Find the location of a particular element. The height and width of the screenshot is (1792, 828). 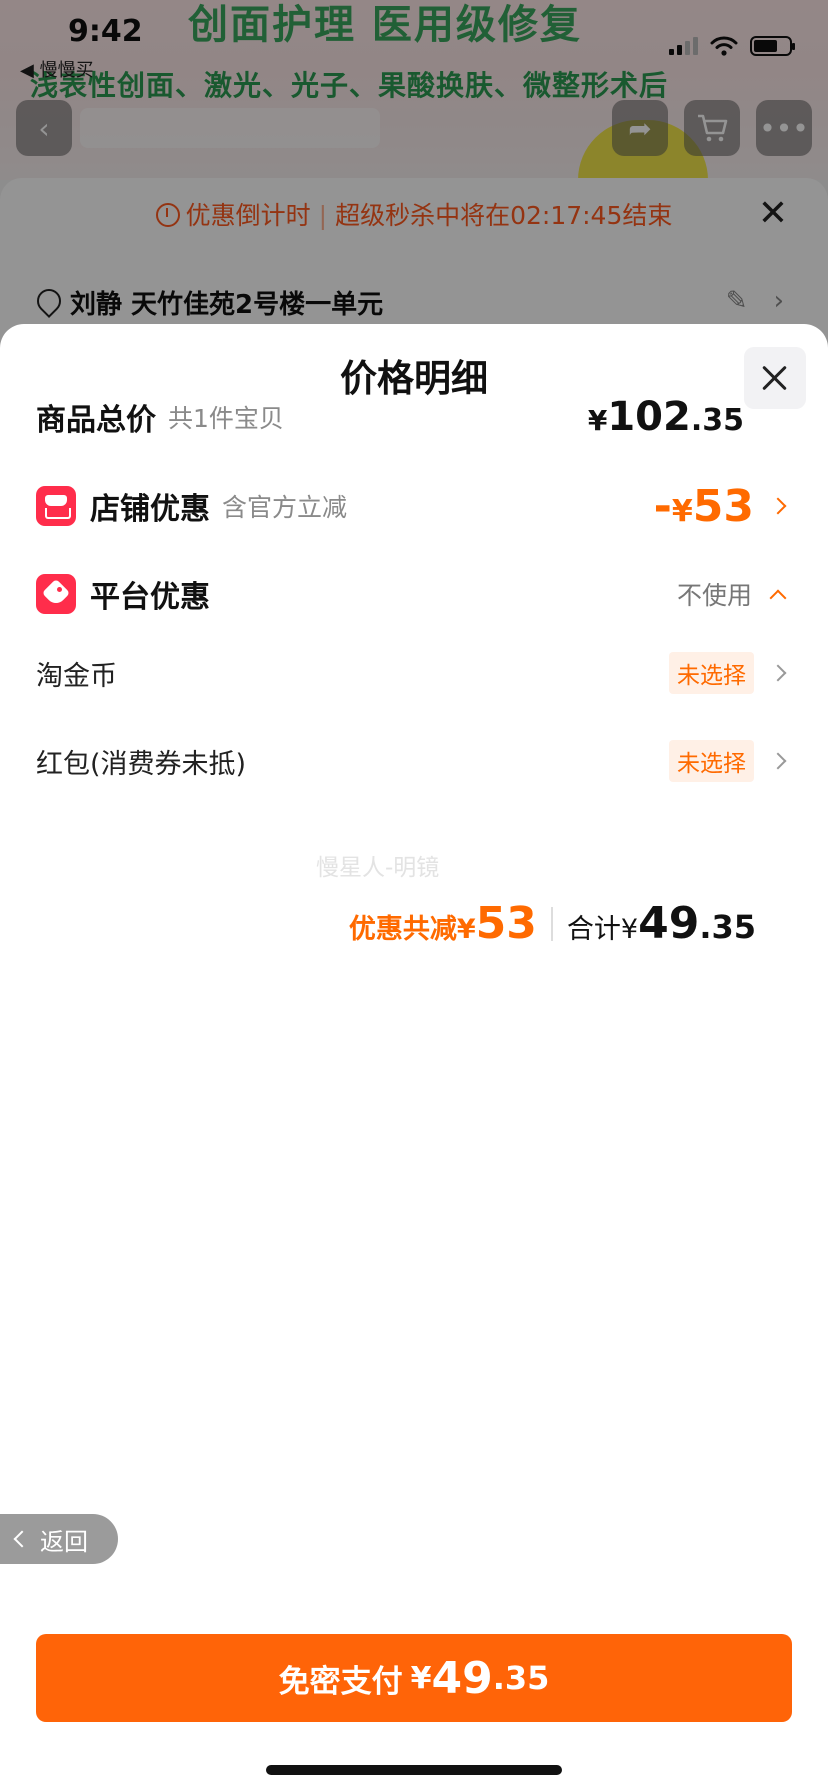

taojinbi-status-badge: 未选择 is located at coordinates (711, 673).